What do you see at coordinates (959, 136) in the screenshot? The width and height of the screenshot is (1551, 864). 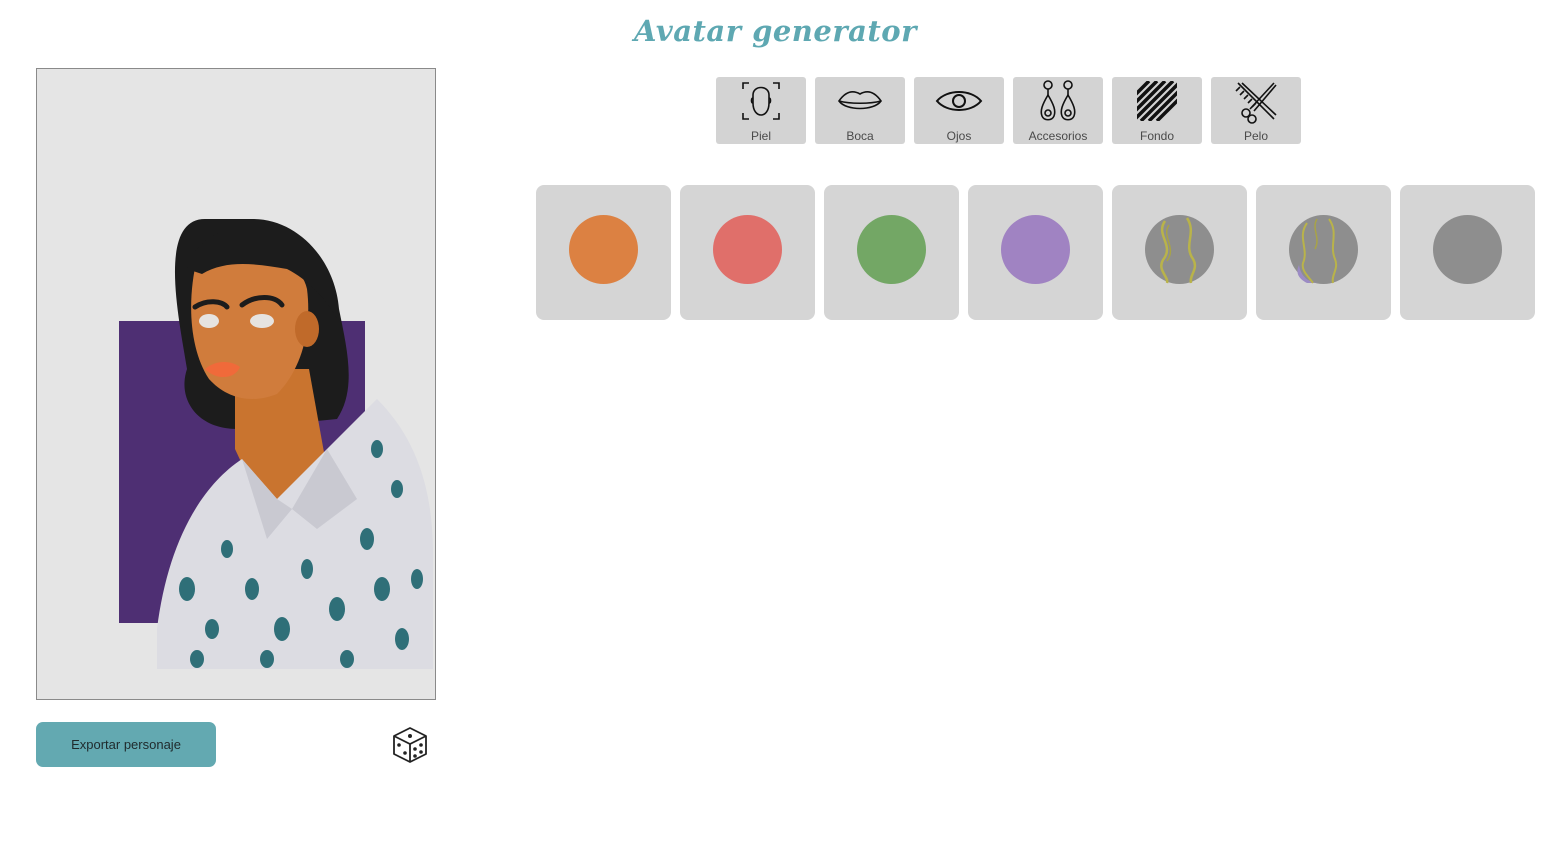 I see `tab-label: Ojos` at bounding box center [959, 136].